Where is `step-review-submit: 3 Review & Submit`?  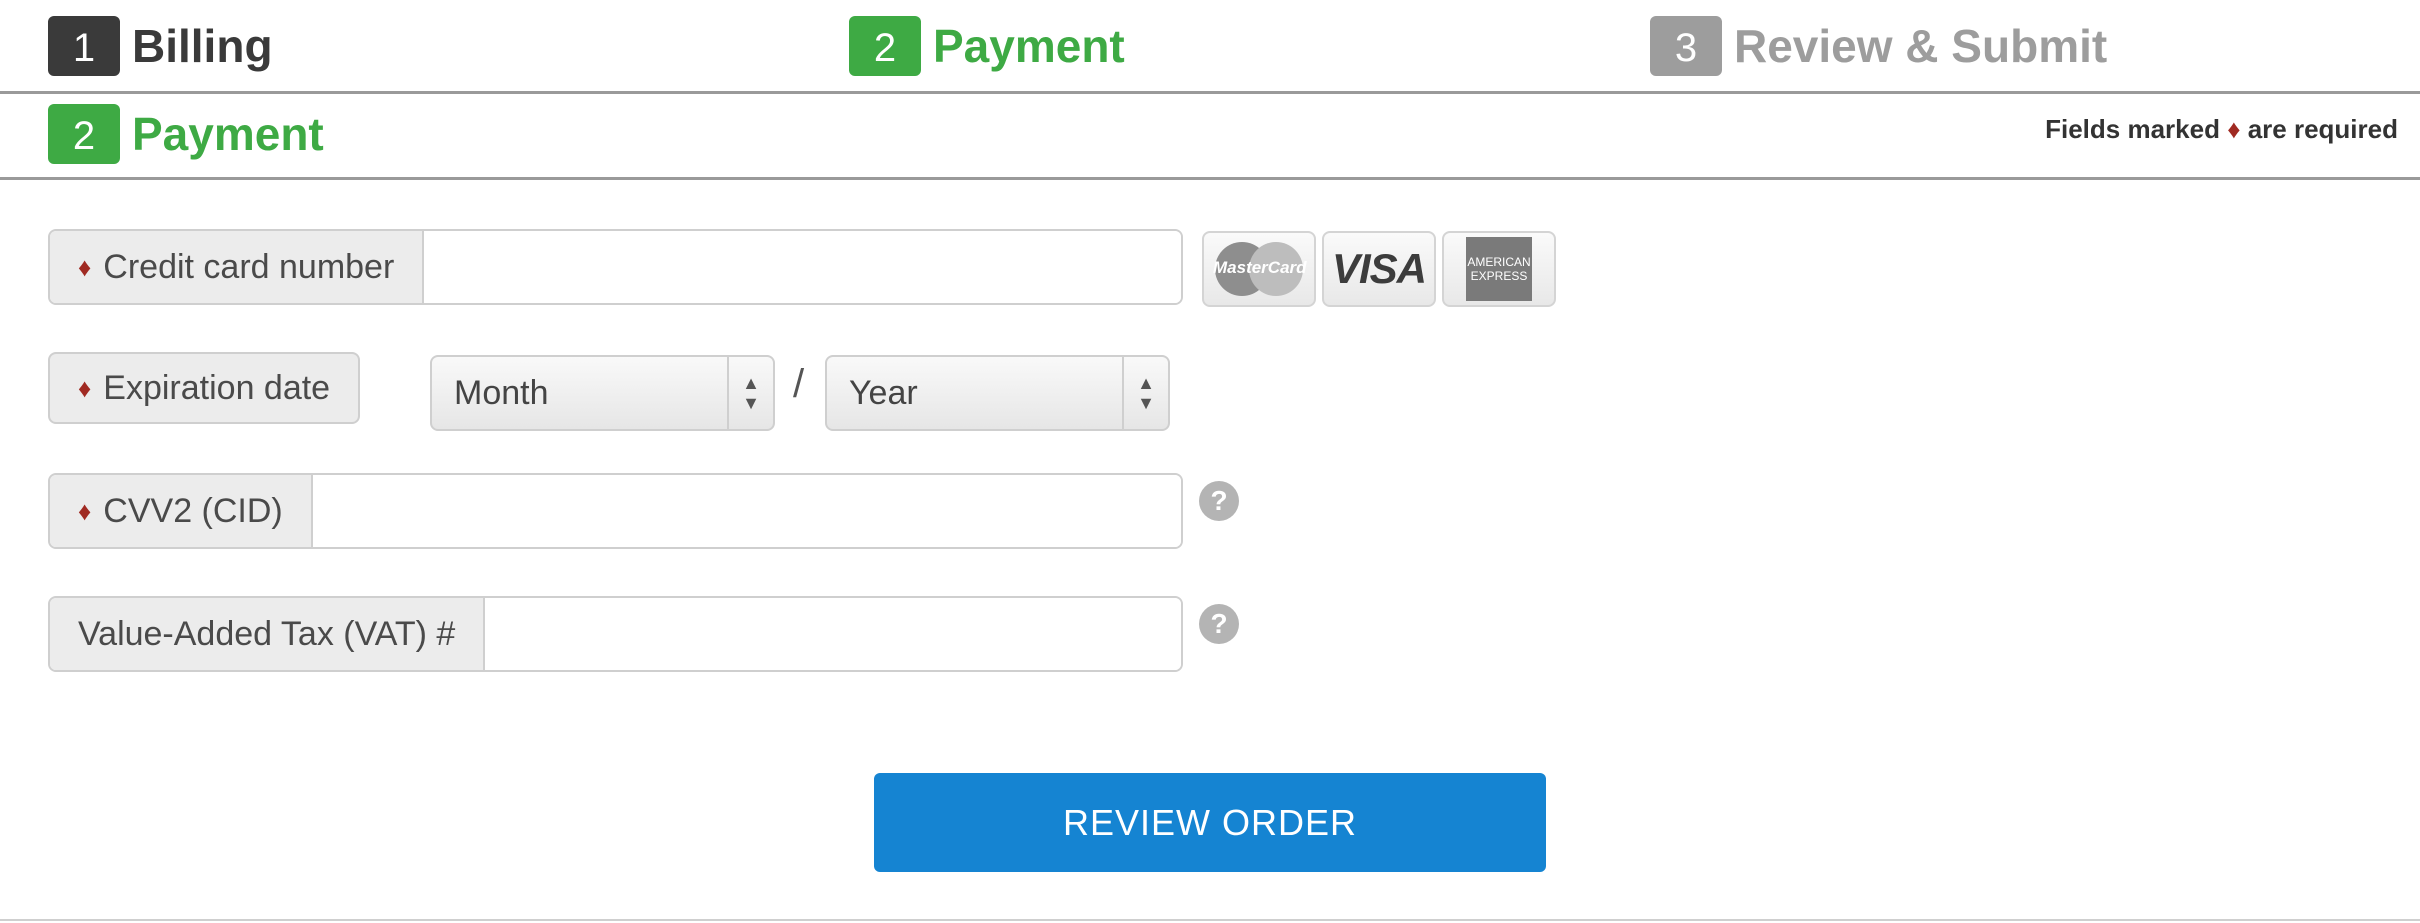
step-review-submit: 3 Review & Submit is located at coordinates (1878, 46).